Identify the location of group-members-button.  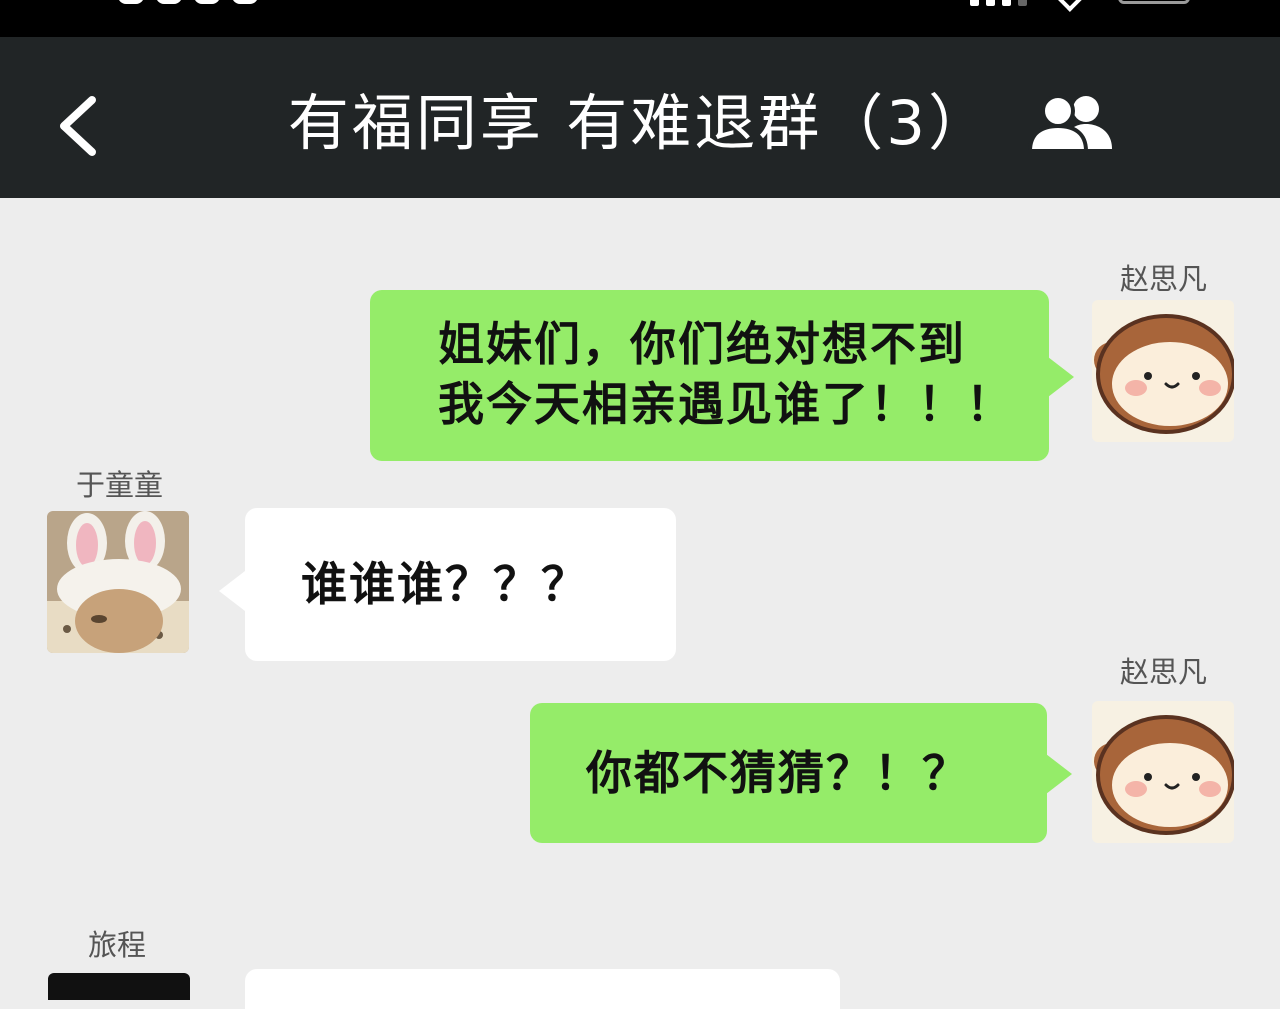
(1070, 123).